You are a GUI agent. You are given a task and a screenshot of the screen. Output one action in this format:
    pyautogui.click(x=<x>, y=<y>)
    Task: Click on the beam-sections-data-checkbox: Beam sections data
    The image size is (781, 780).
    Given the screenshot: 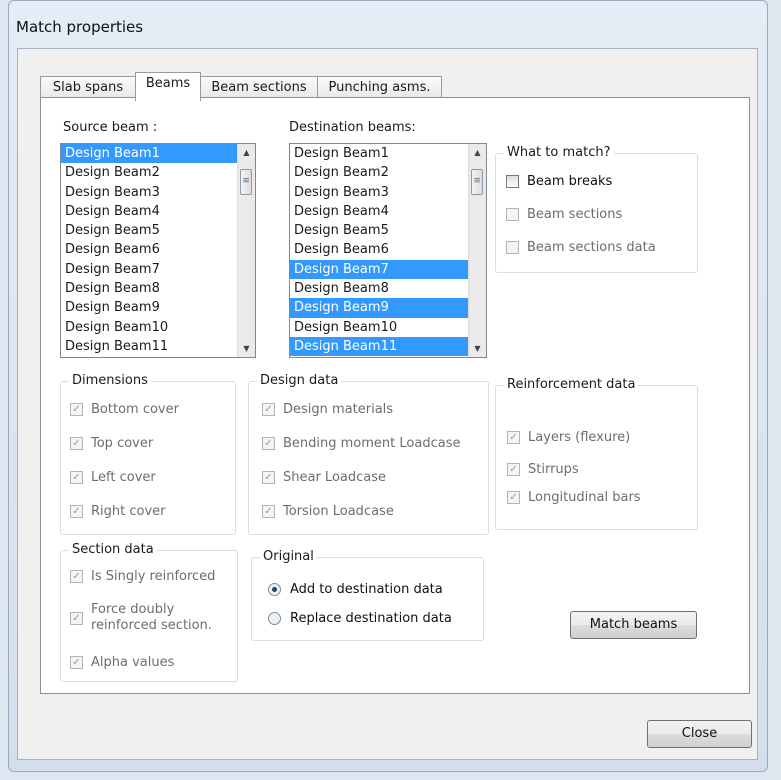 What is the action you would take?
    pyautogui.click(x=581, y=247)
    